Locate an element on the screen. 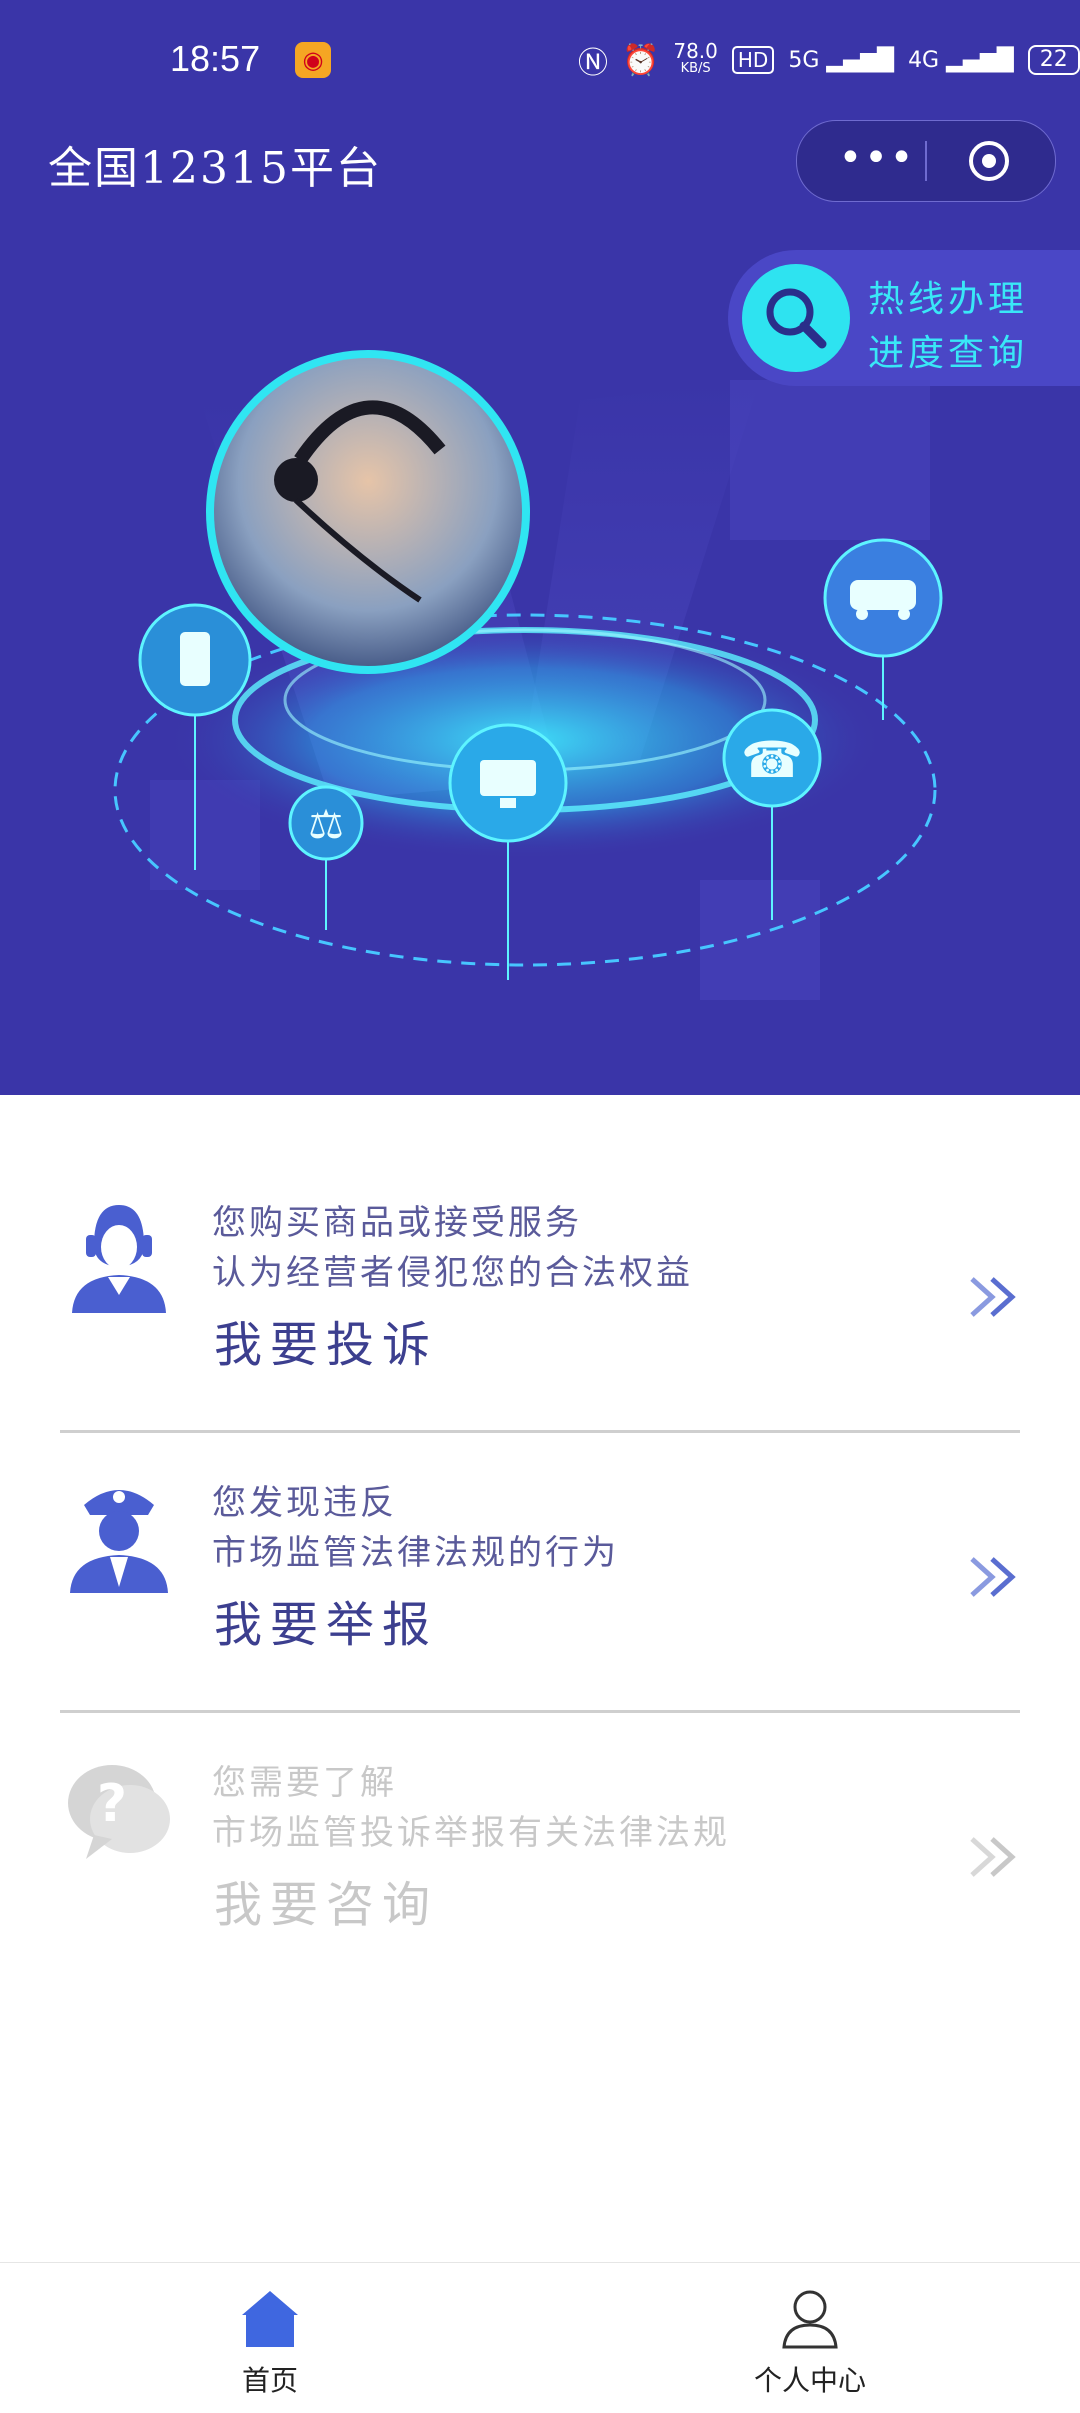 The height and width of the screenshot is (2413, 1080). alarm-icon: ⏰ is located at coordinates (641, 60).